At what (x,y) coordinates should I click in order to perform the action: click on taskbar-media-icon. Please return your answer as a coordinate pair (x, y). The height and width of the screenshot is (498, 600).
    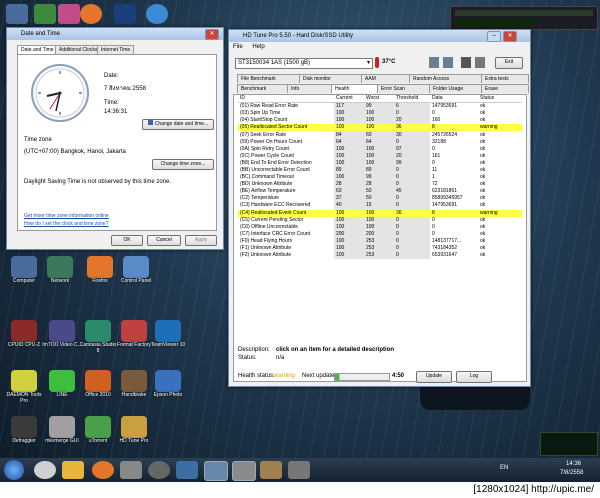
    Looking at the image, I should click on (45, 470).